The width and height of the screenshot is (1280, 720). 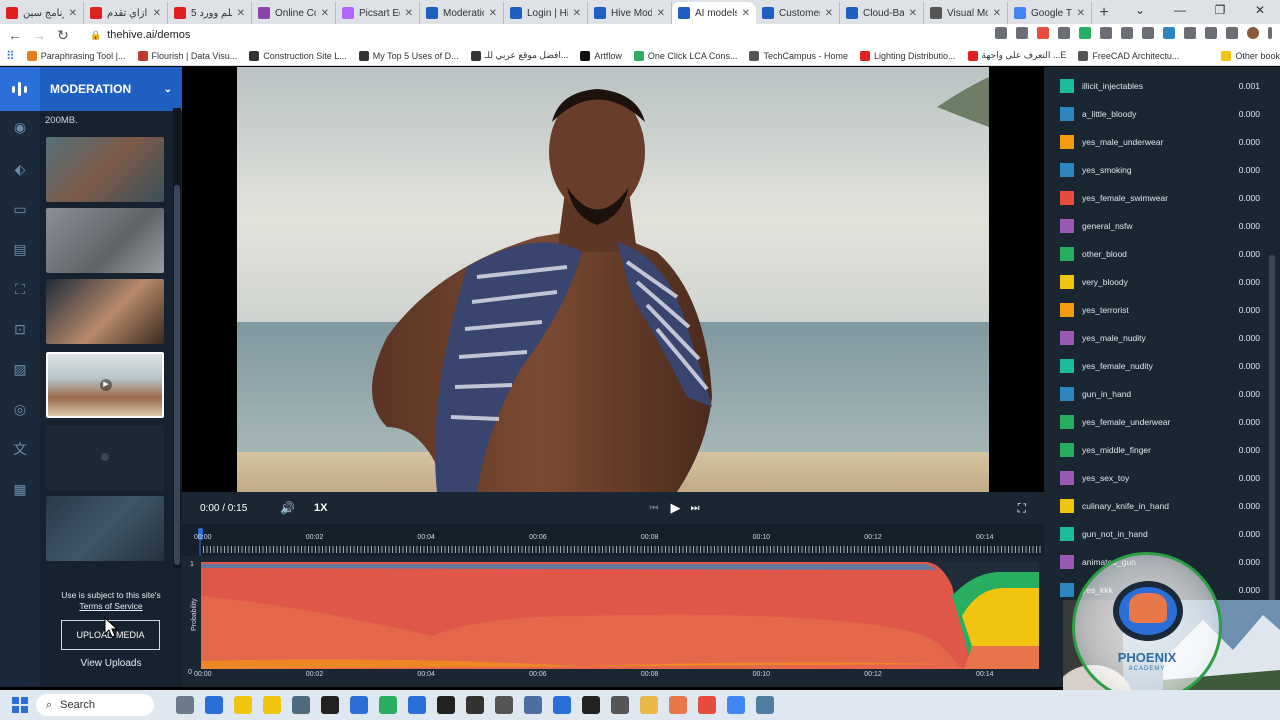 I want to click on share-icon, so click(x=1001, y=33).